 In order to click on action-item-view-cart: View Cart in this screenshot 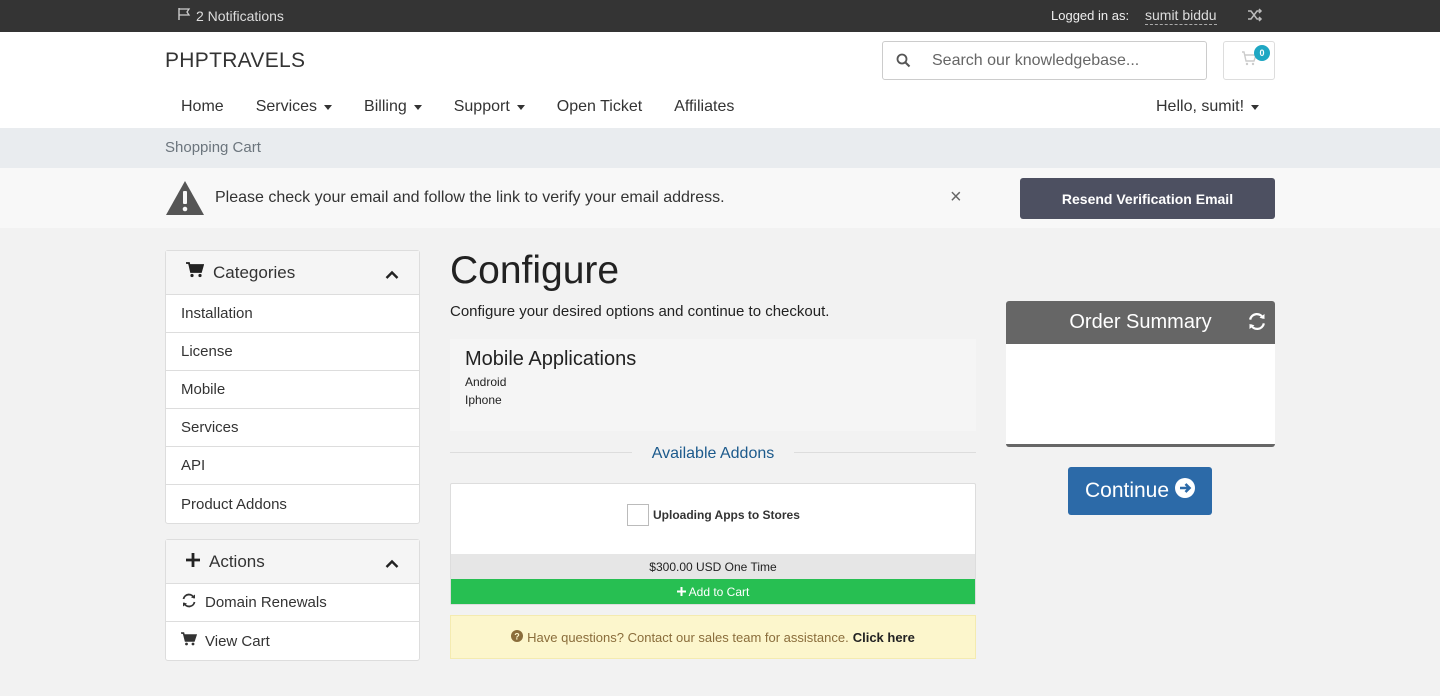, I will do `click(292, 641)`.